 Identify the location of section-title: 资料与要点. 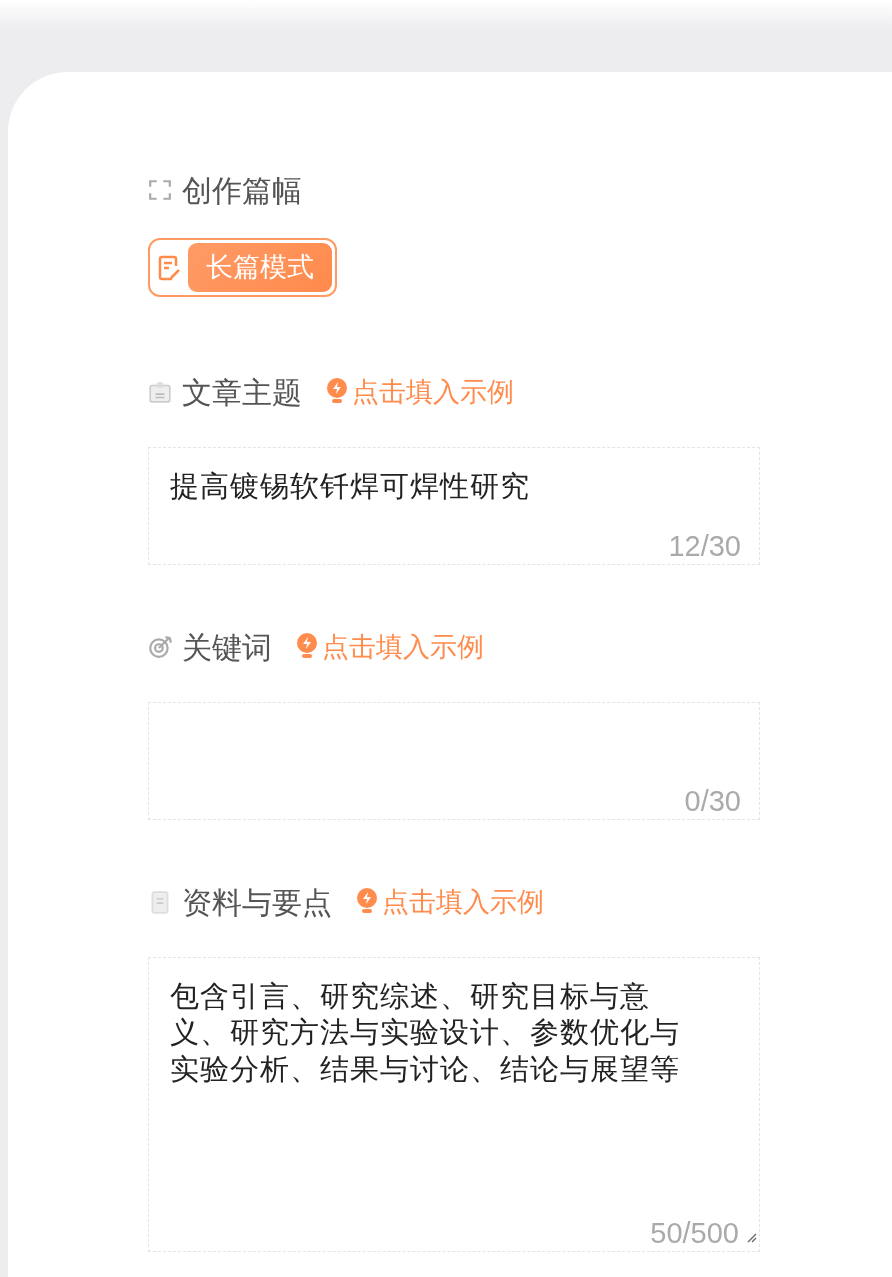
(257, 902).